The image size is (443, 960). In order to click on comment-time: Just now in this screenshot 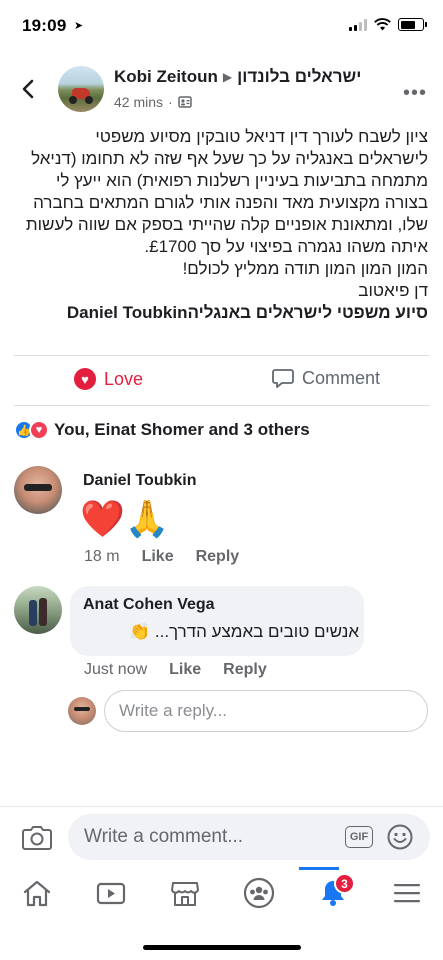, I will do `click(116, 669)`.